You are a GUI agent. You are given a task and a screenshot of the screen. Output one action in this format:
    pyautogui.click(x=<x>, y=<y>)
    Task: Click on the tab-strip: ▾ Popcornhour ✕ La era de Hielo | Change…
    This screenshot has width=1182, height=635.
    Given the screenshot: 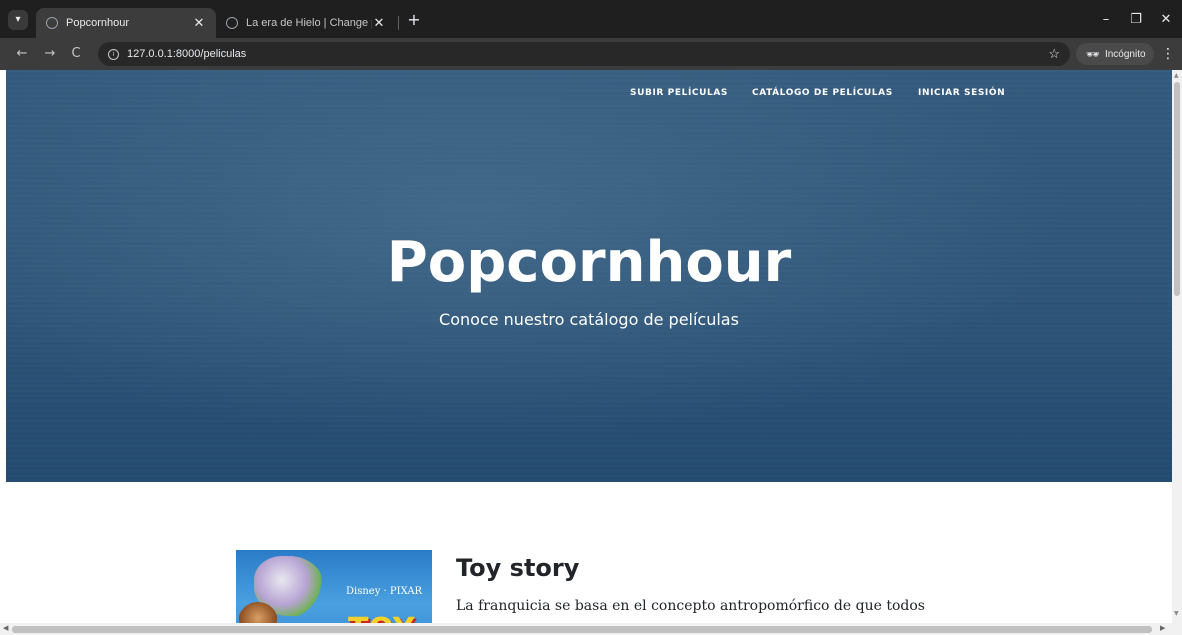 What is the action you would take?
    pyautogui.click(x=591, y=19)
    